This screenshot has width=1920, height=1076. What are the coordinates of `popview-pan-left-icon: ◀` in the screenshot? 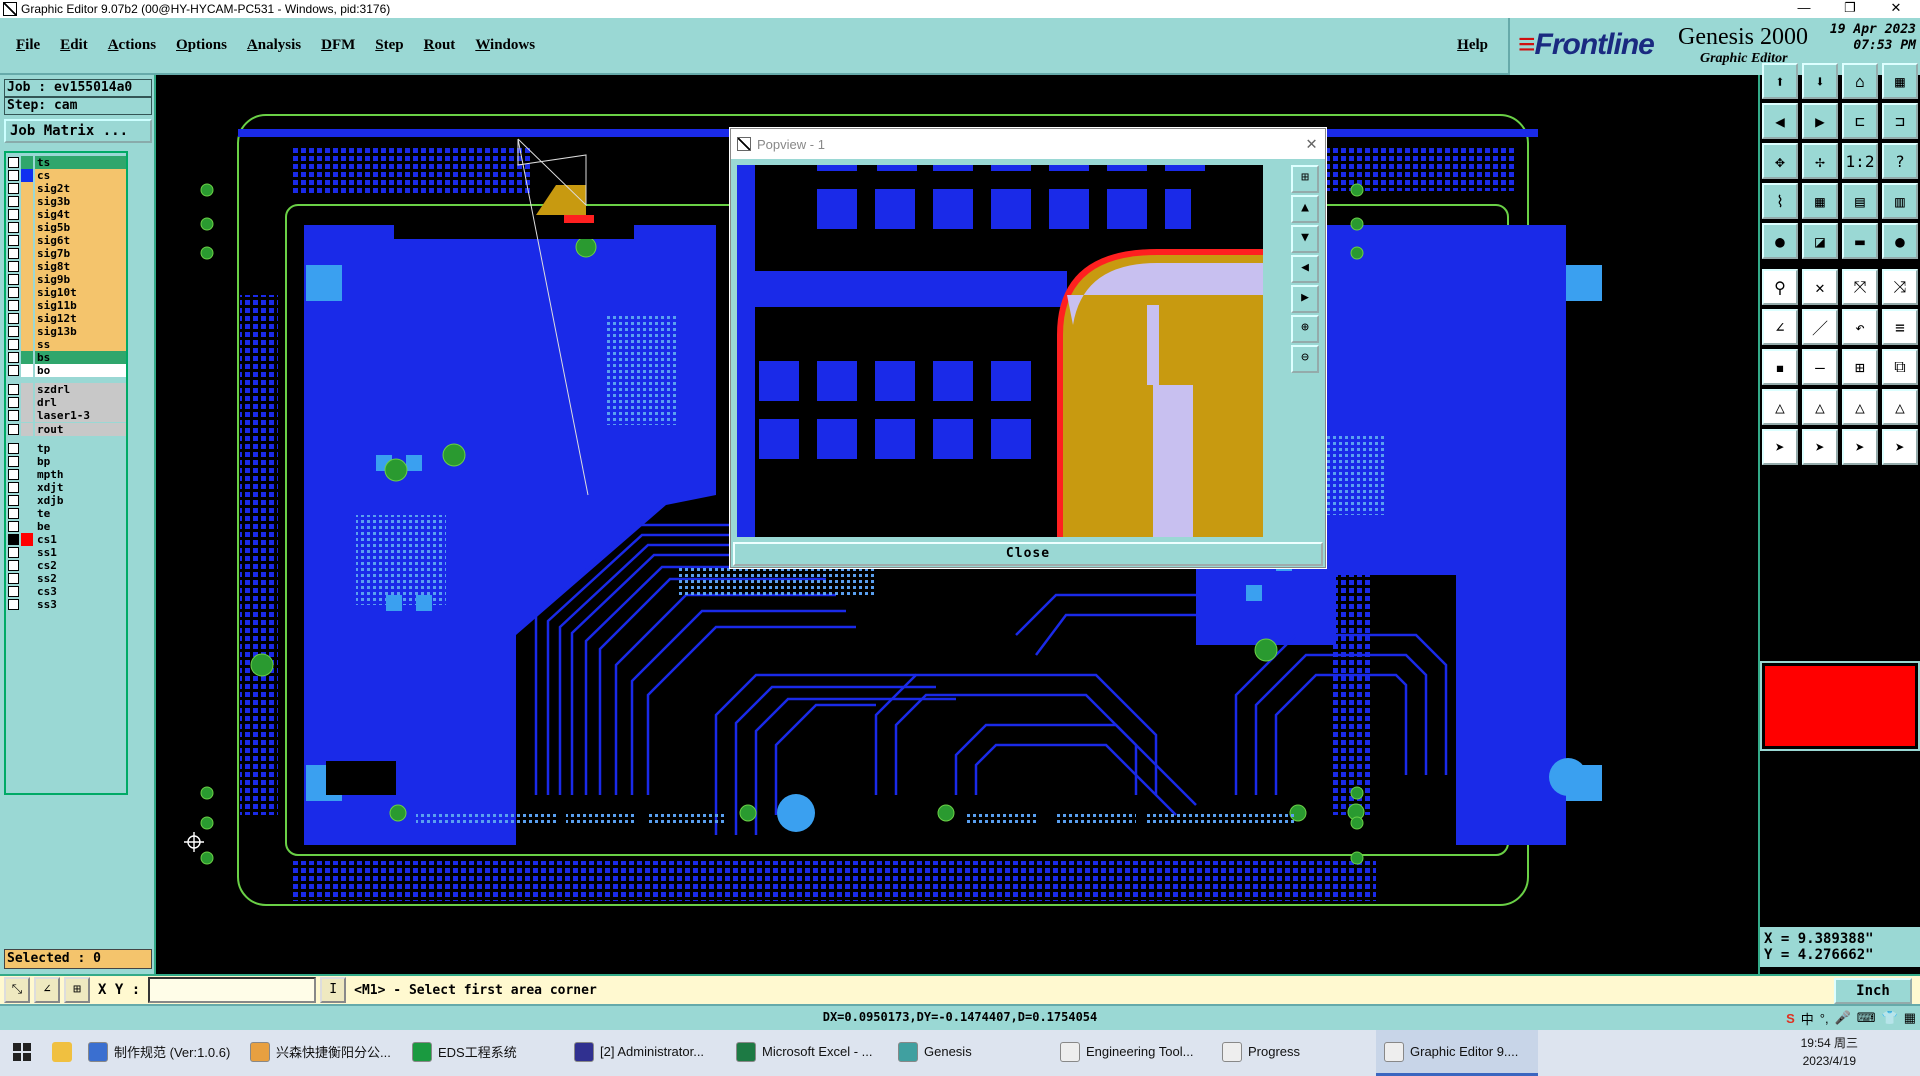 It's located at (1305, 269).